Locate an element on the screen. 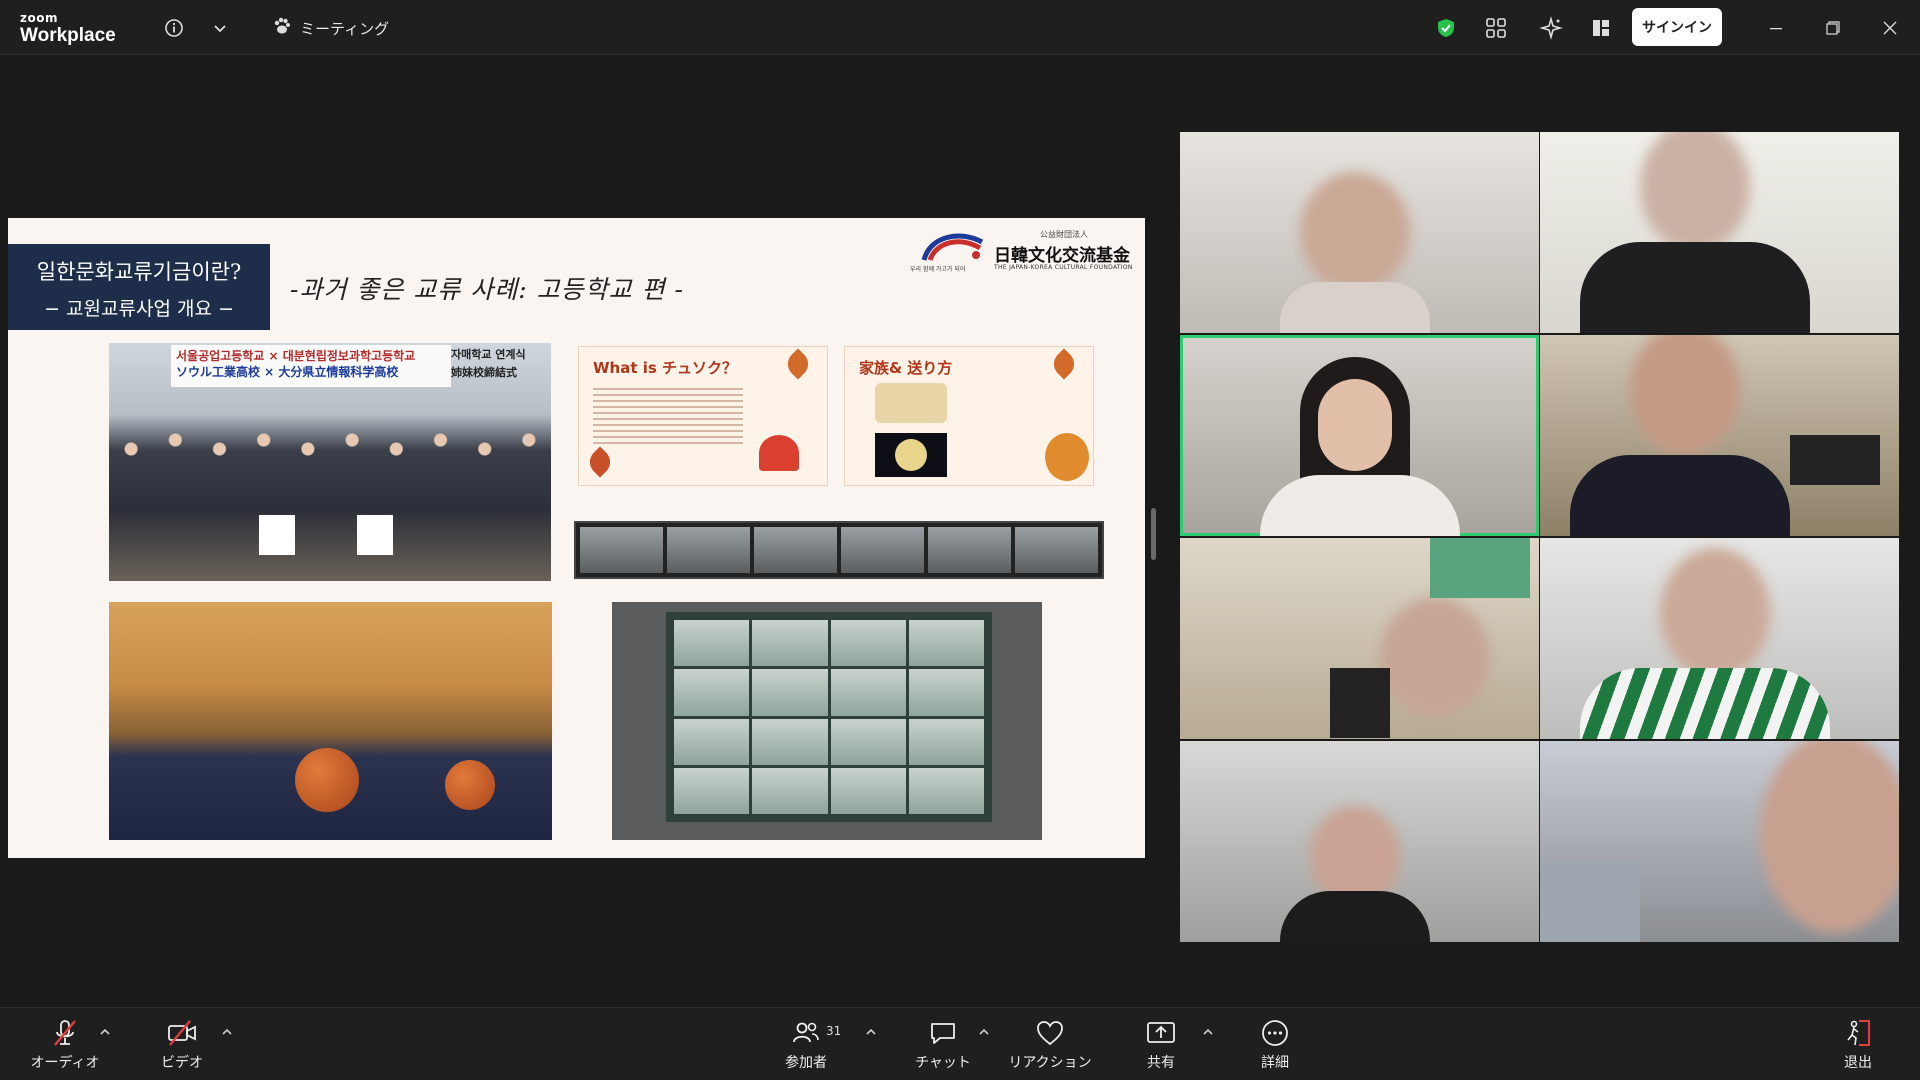 The image size is (1920, 1080). more-button: 詳細 is located at coordinates (1275, 1046).